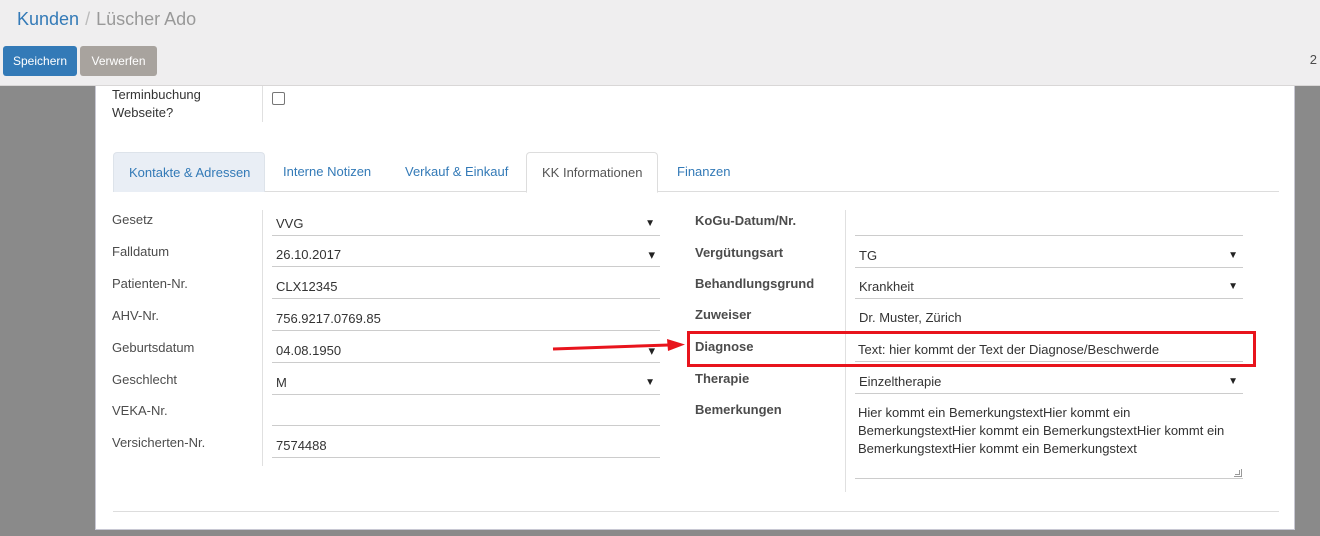 This screenshot has height=536, width=1320. I want to click on geburtsdatum-label: Geburtsdatum, so click(153, 347).